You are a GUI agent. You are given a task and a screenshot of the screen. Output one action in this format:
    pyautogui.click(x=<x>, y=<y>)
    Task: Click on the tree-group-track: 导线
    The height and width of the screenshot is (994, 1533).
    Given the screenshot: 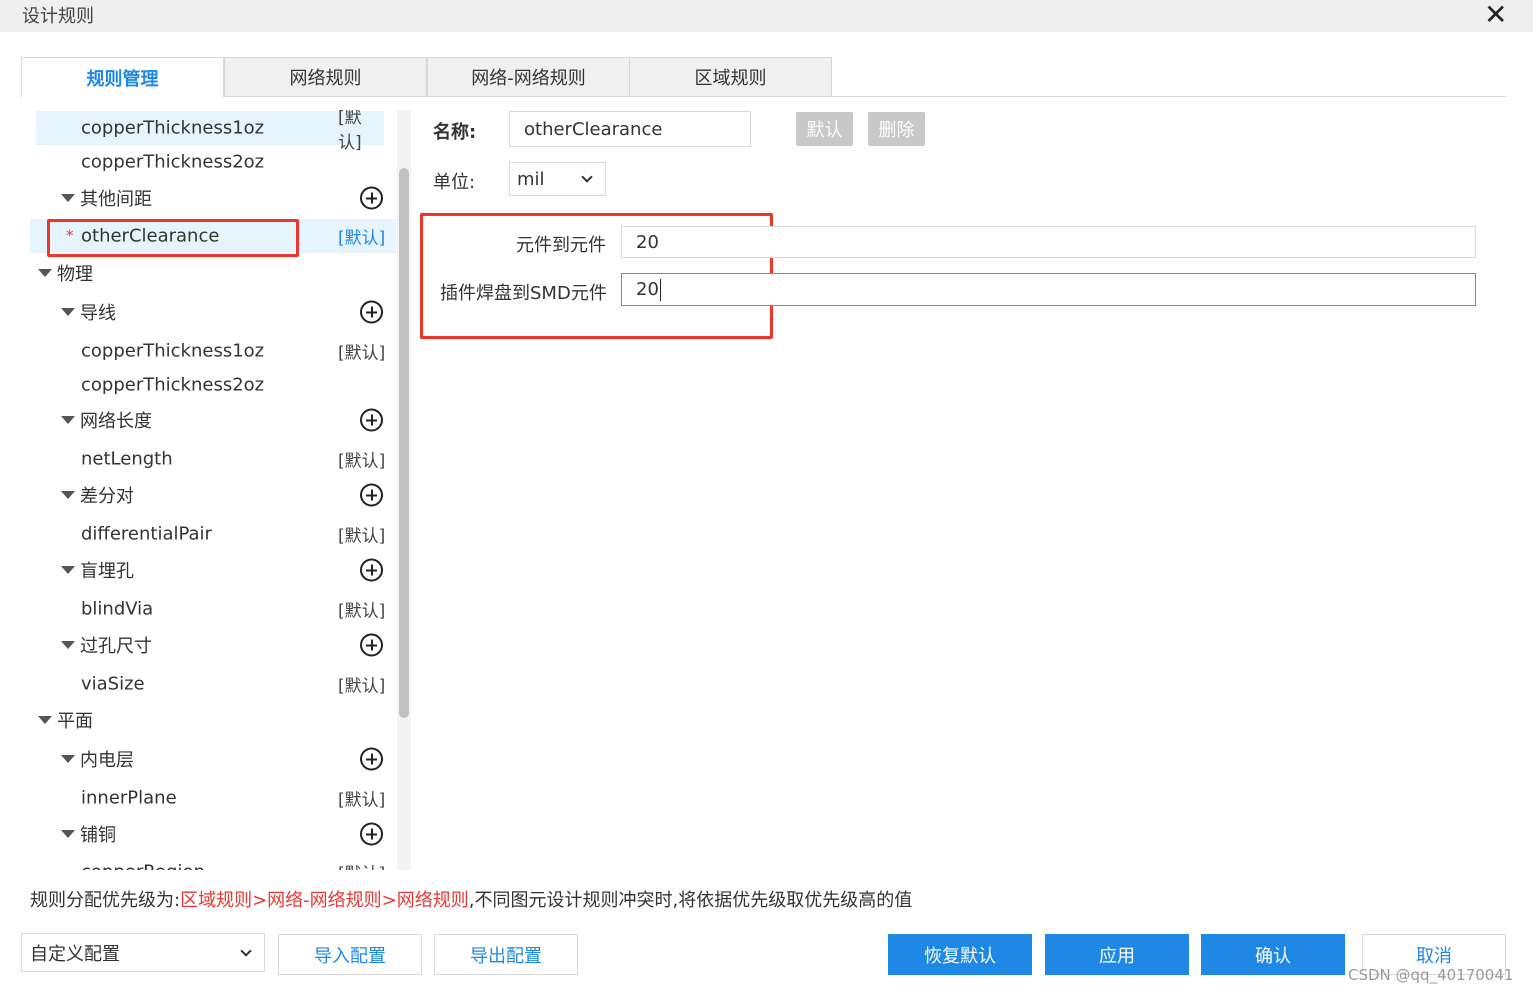 What is the action you would take?
    pyautogui.click(x=213, y=312)
    